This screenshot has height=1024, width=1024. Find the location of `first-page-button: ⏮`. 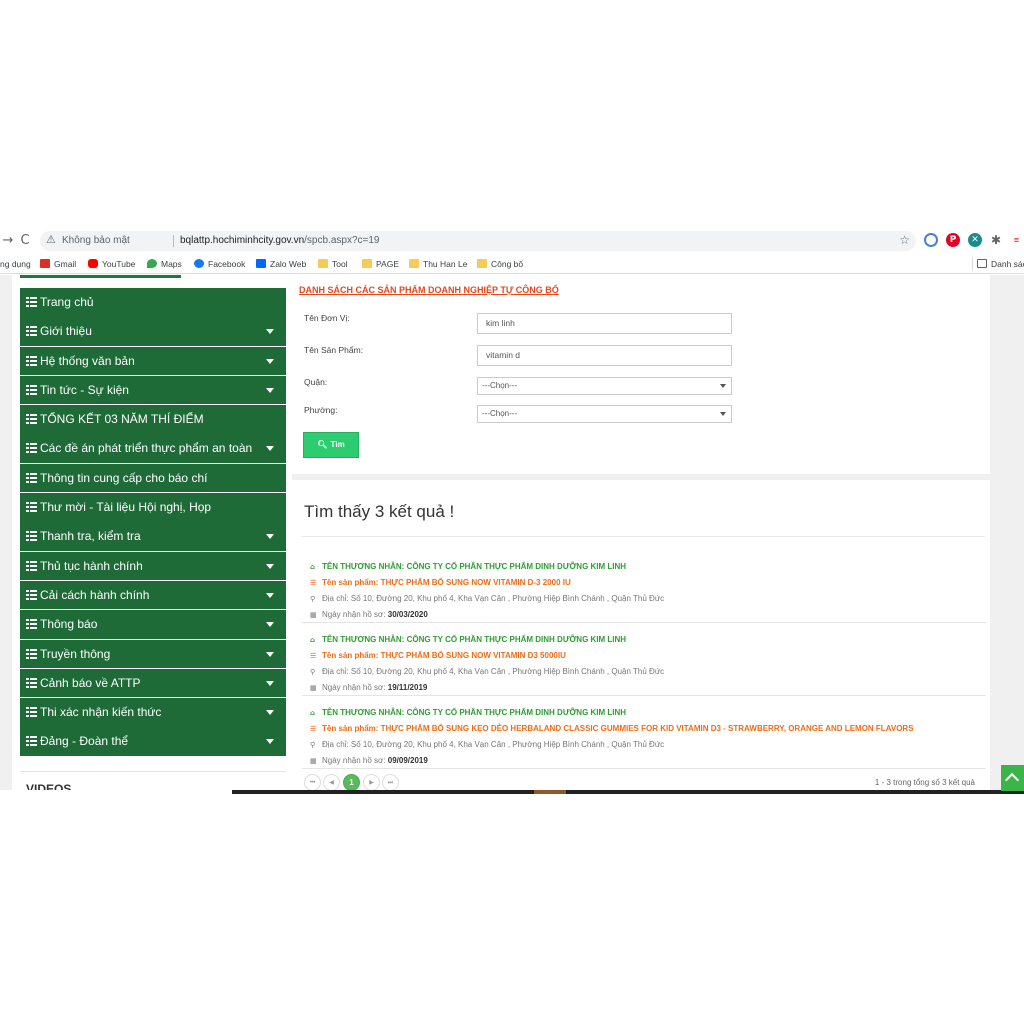

first-page-button: ⏮ is located at coordinates (312, 782).